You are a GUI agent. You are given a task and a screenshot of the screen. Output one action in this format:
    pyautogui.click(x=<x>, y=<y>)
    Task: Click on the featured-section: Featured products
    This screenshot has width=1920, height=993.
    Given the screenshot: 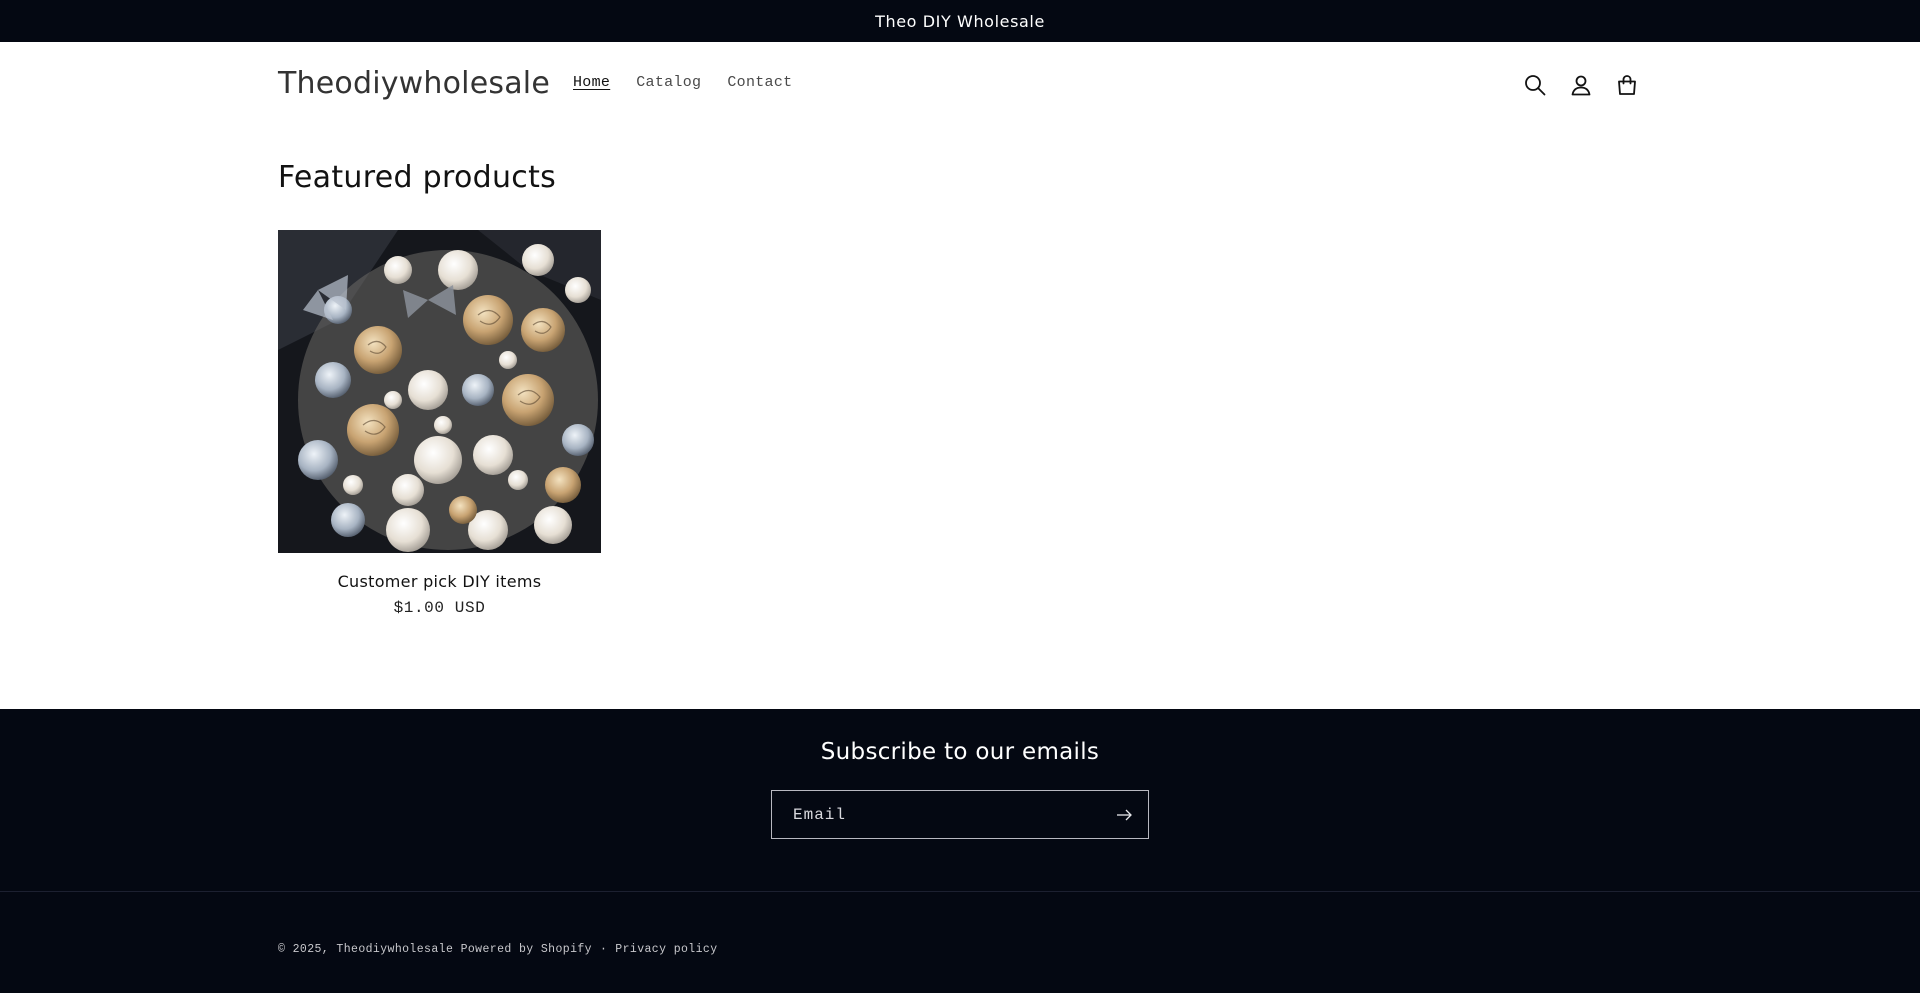 What is the action you would take?
    pyautogui.click(x=417, y=177)
    